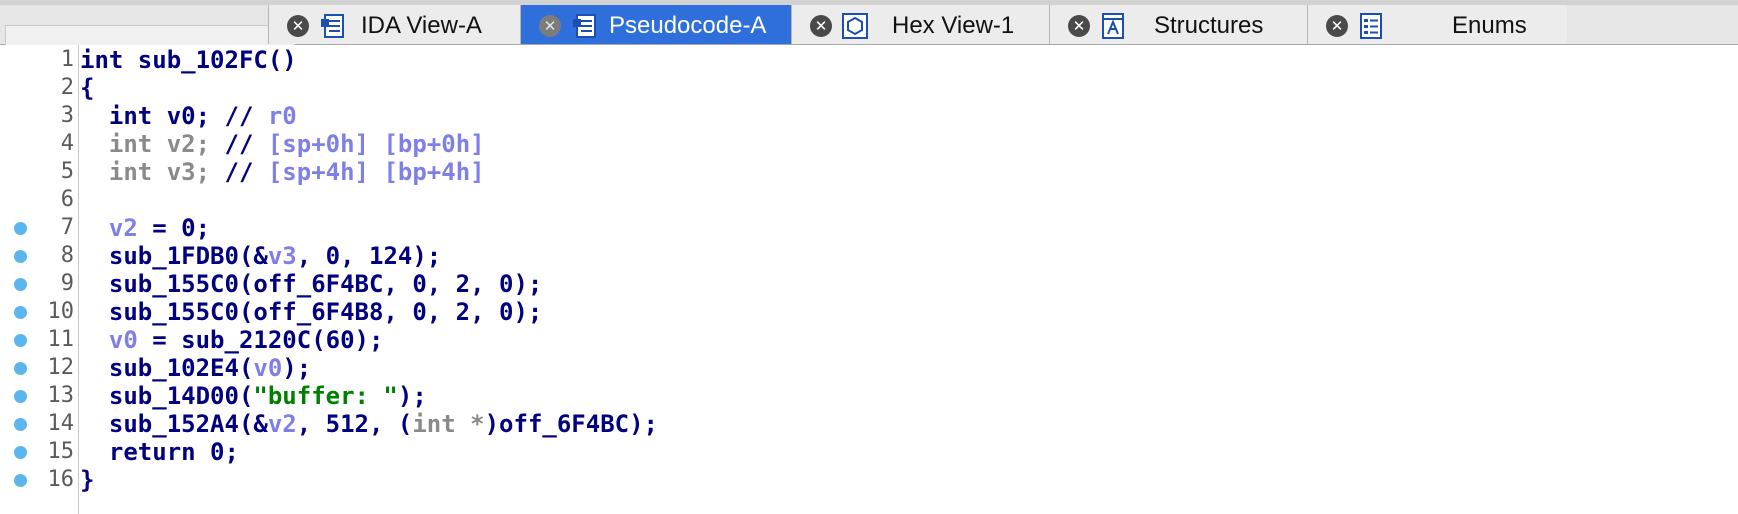 The image size is (1738, 514). Describe the element at coordinates (869, 200) in the screenshot. I see `code-line: 6` at that location.